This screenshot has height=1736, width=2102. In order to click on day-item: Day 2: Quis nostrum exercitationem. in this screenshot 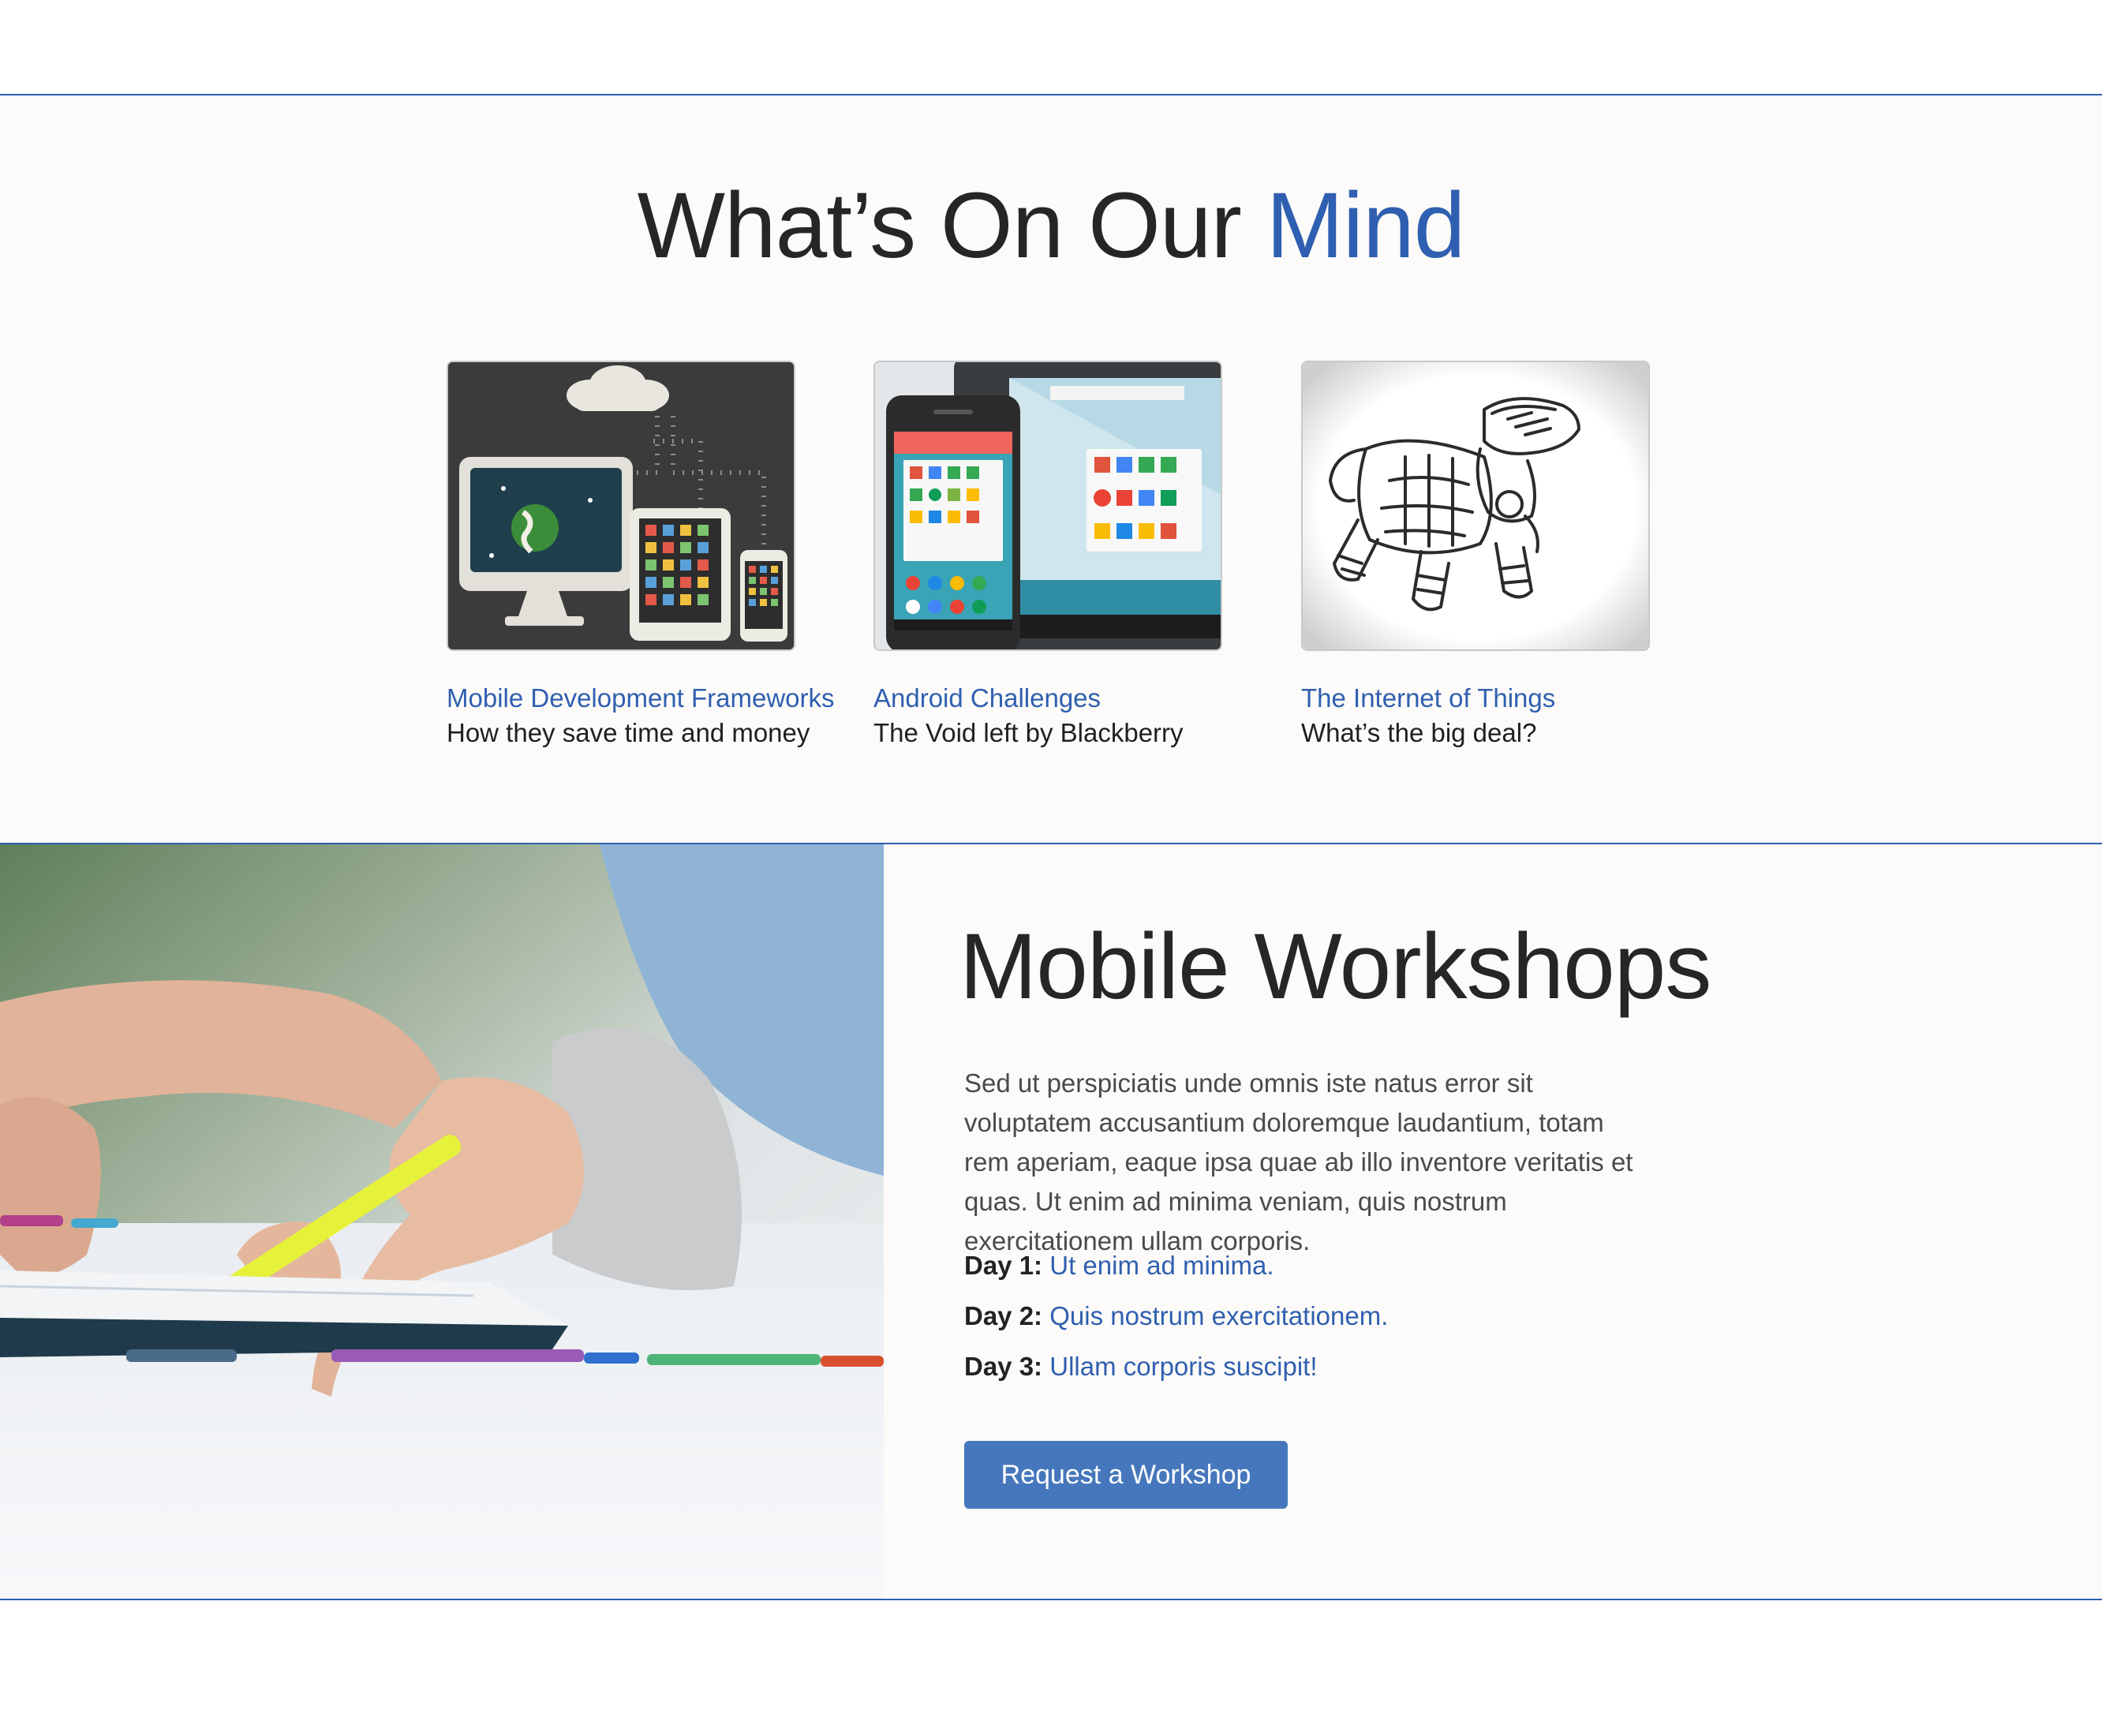, I will do `click(1319, 1316)`.